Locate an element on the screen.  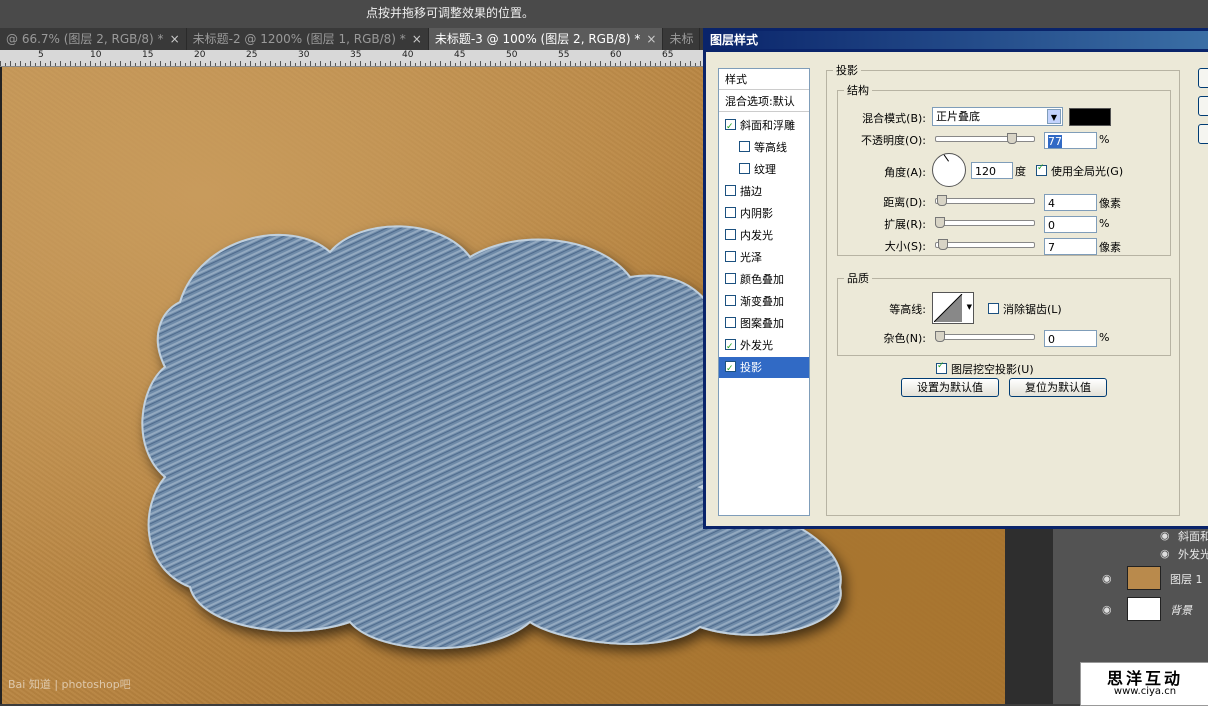
blend-mode-select: 正片叠底 ▼ is located at coordinates (997, 116).